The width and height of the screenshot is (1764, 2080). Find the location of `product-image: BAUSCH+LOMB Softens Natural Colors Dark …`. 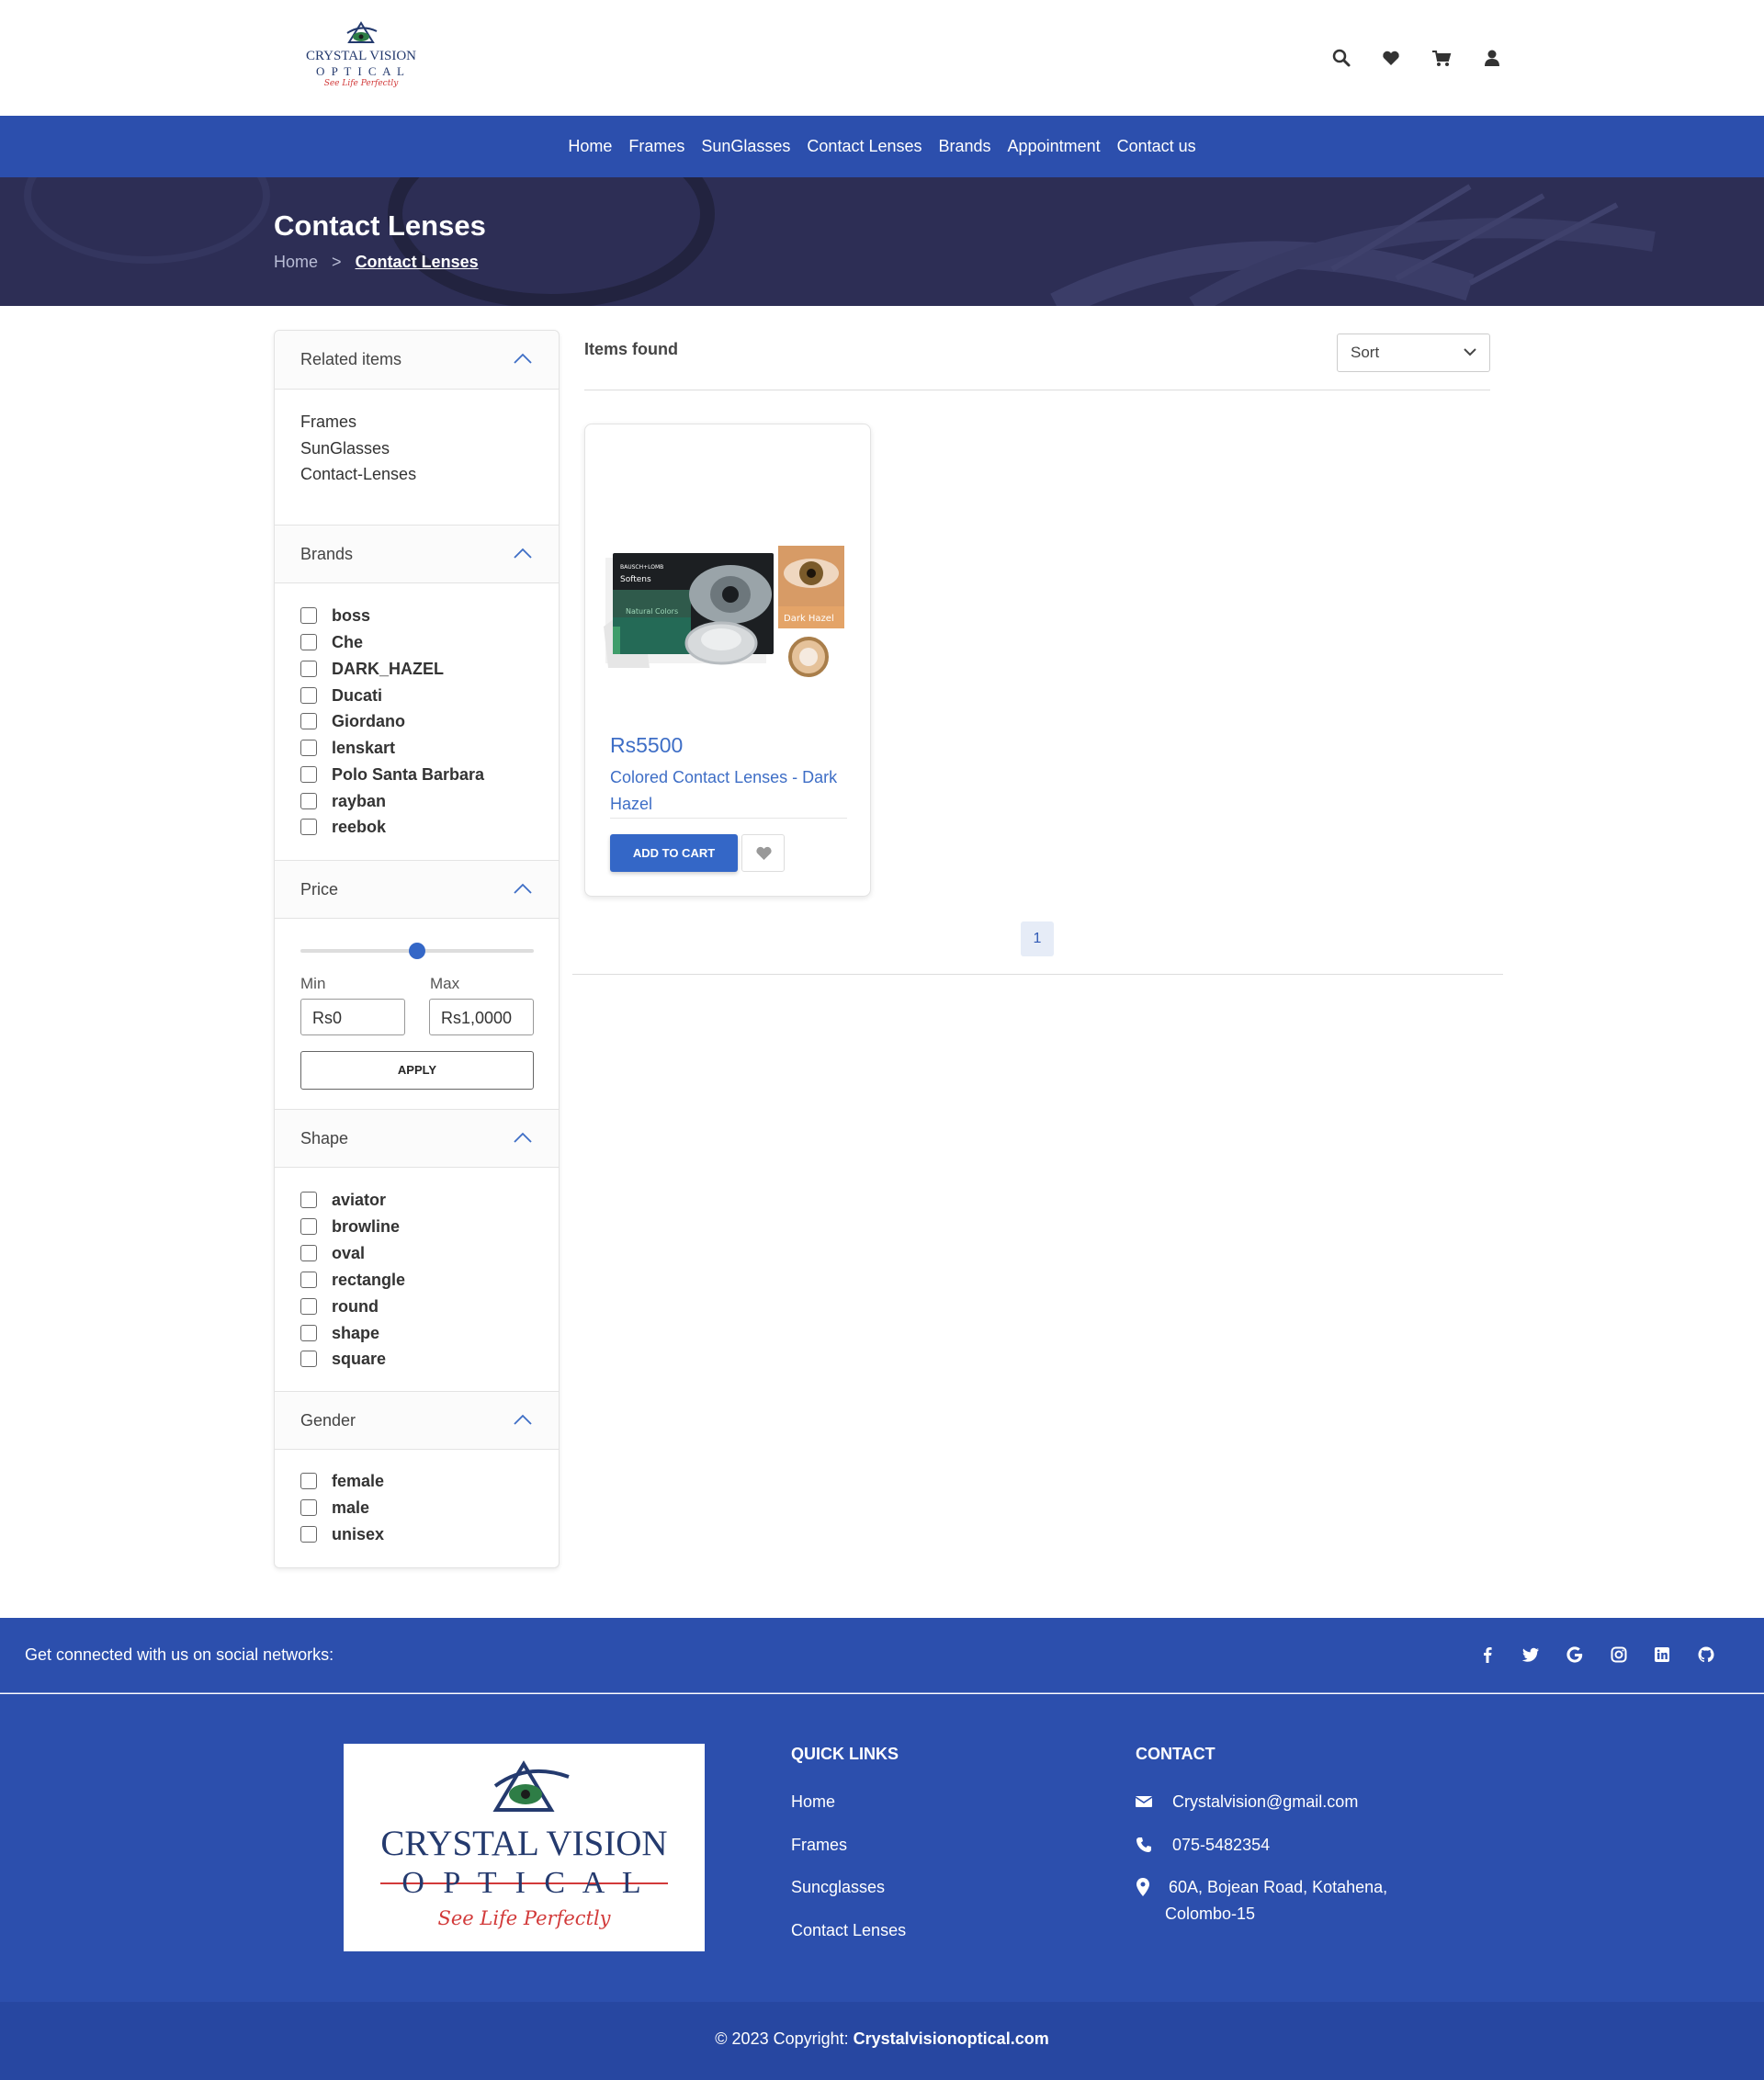

product-image: BAUSCH+LOMB Softens Natural Colors Dark … is located at coordinates (728, 603).